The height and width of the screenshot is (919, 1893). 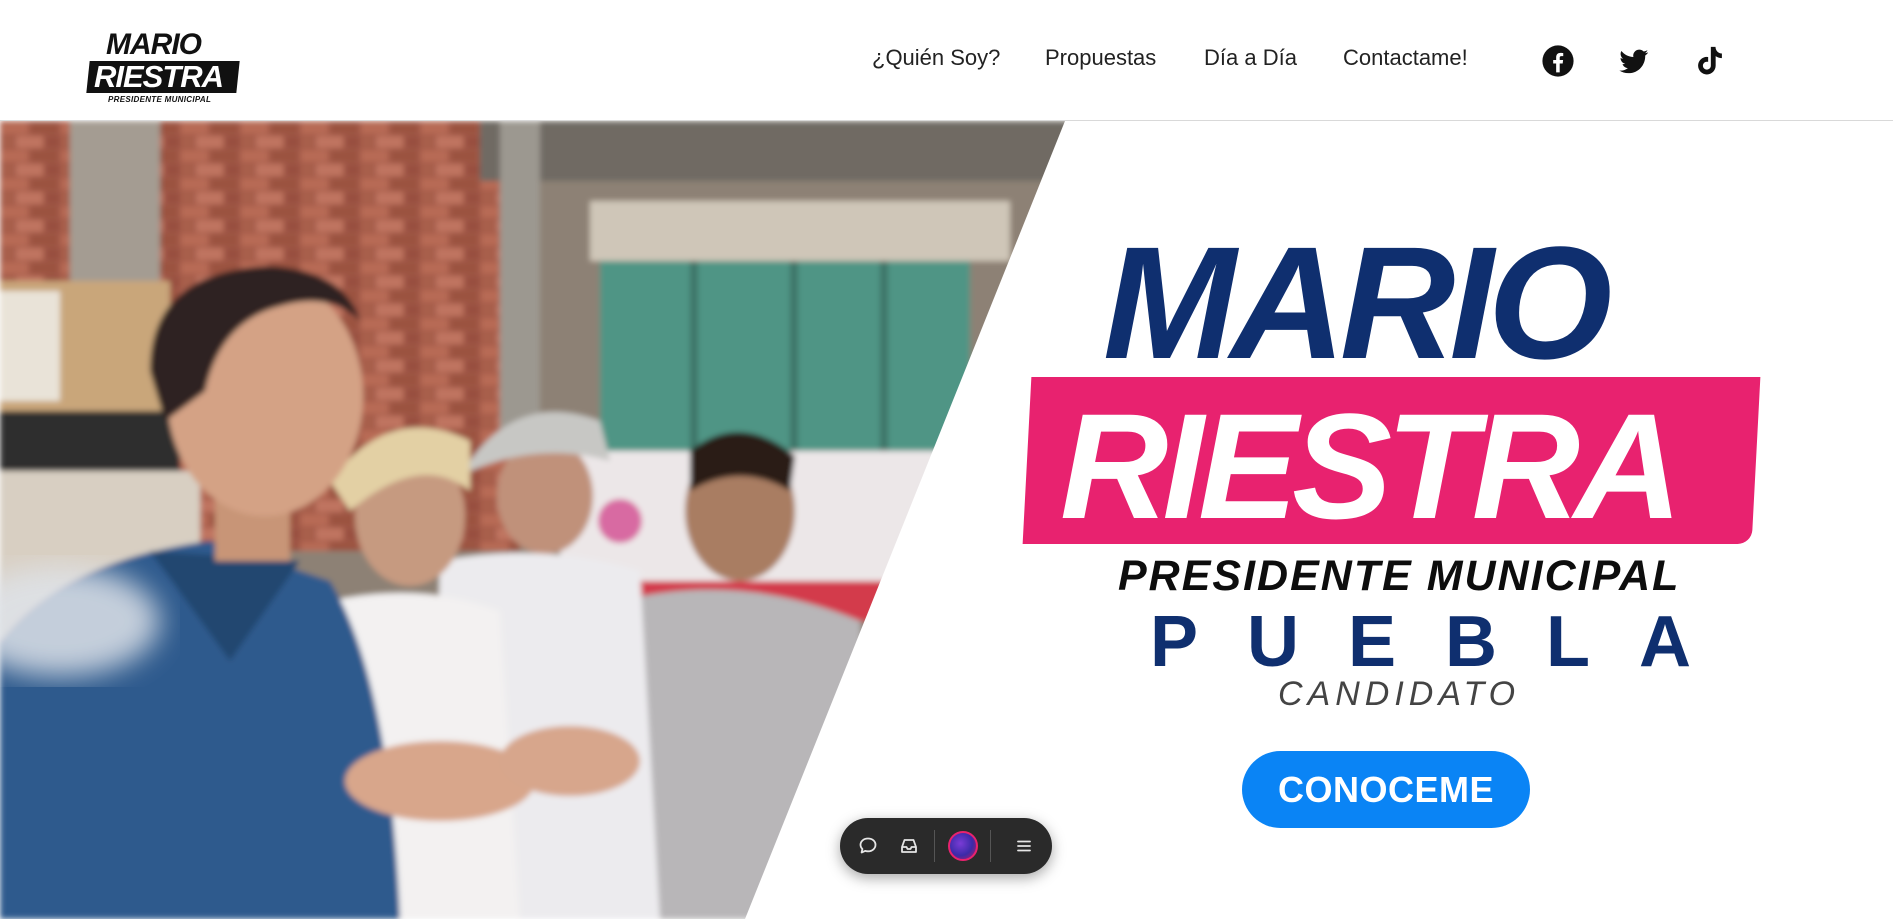 I want to click on hero-name-first: MARIO, so click(x=1357, y=302).